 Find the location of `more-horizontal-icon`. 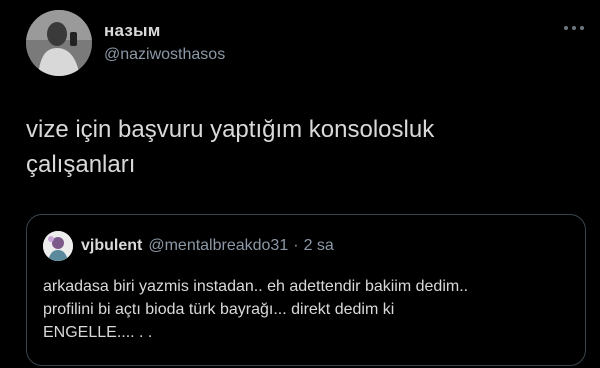

more-horizontal-icon is located at coordinates (574, 28).